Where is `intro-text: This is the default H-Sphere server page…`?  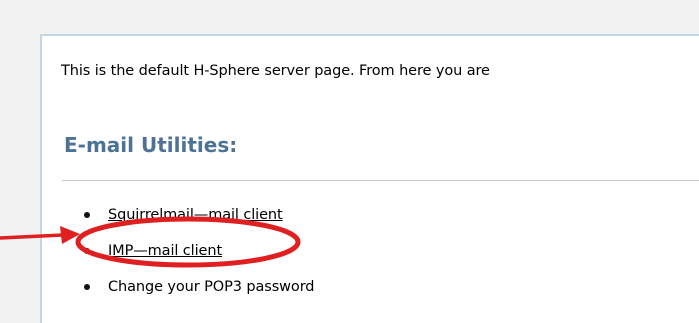
intro-text: This is the default H-Sphere server page… is located at coordinates (275, 71).